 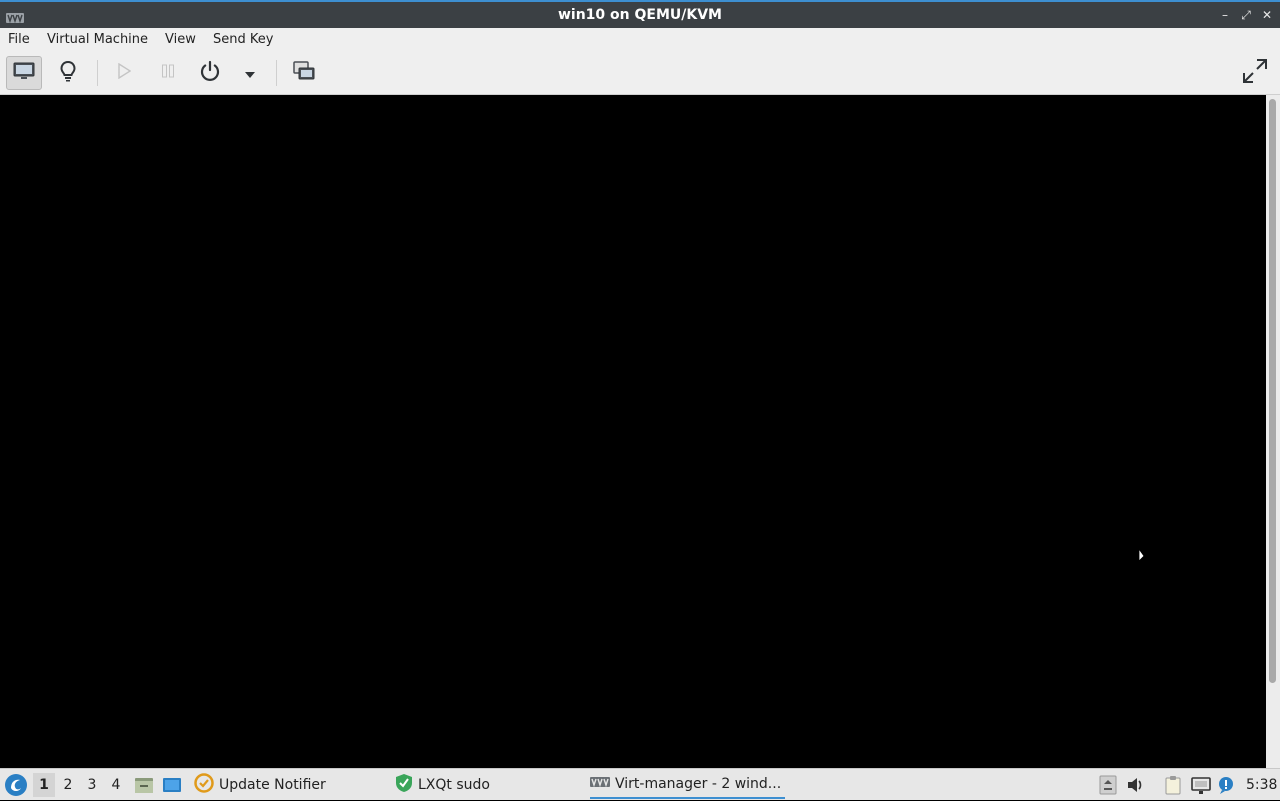 What do you see at coordinates (1226, 785) in the screenshot?
I see `notification-button` at bounding box center [1226, 785].